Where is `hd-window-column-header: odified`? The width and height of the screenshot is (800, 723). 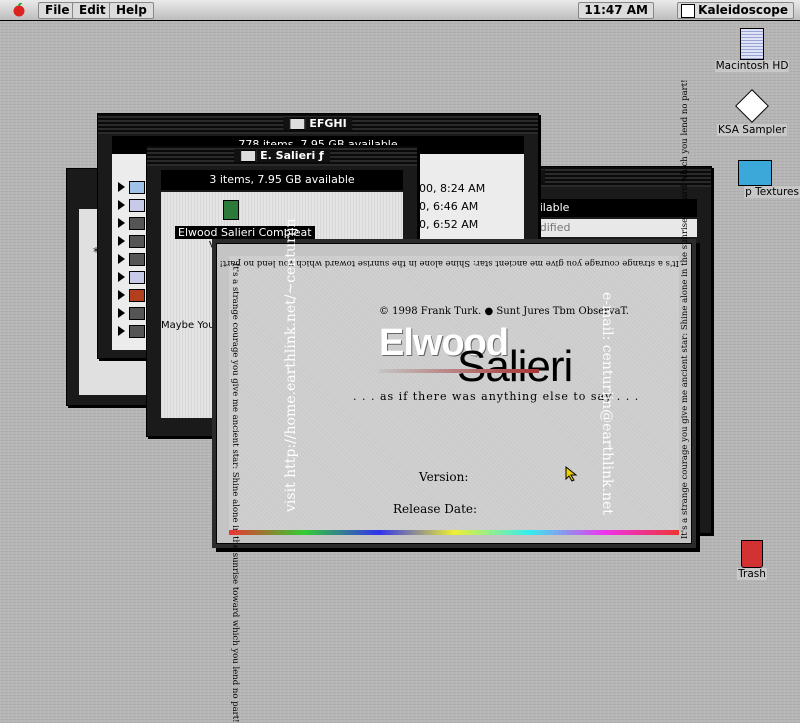
hd-window-column-header: odified is located at coordinates (608, 228).